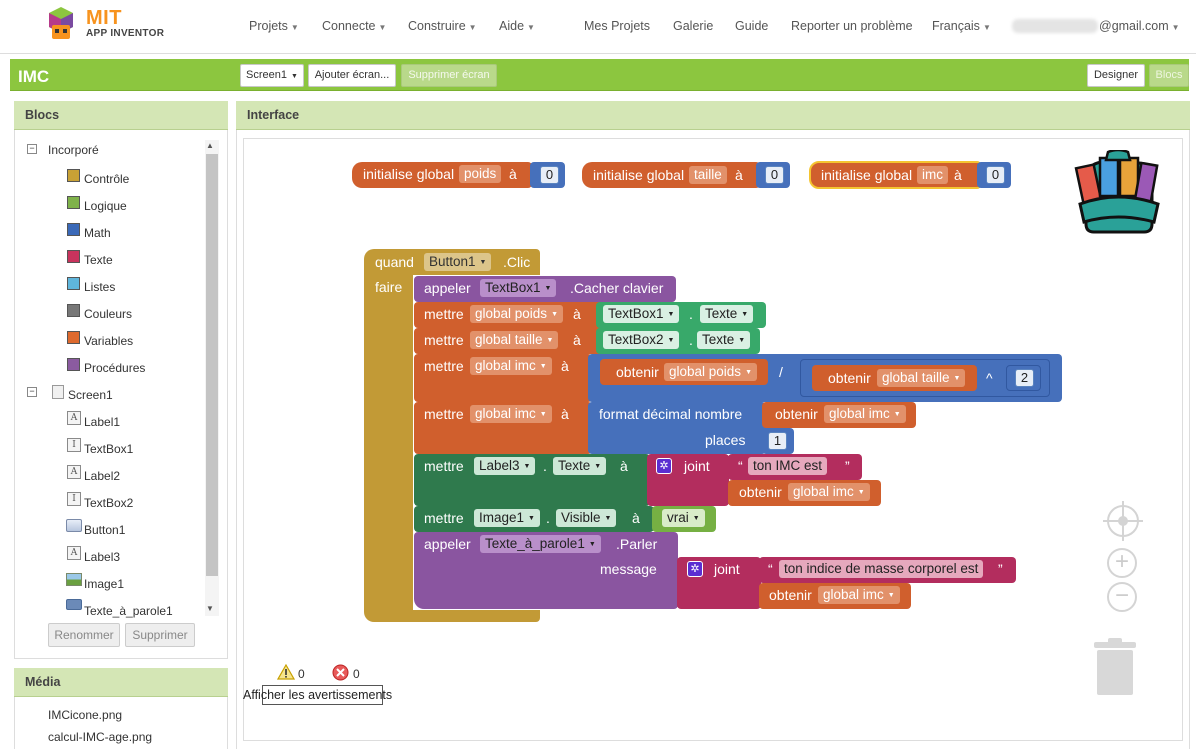  What do you see at coordinates (74, 445) in the screenshot?
I see `textbox-icon: I` at bounding box center [74, 445].